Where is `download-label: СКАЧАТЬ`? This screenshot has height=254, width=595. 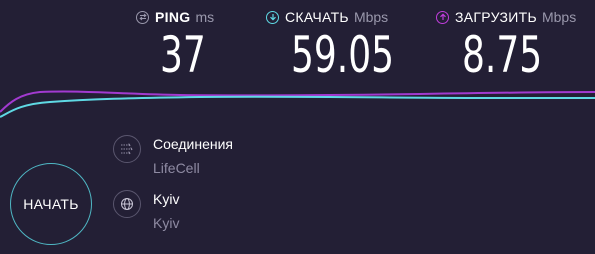 download-label: СКАЧАТЬ is located at coordinates (317, 17).